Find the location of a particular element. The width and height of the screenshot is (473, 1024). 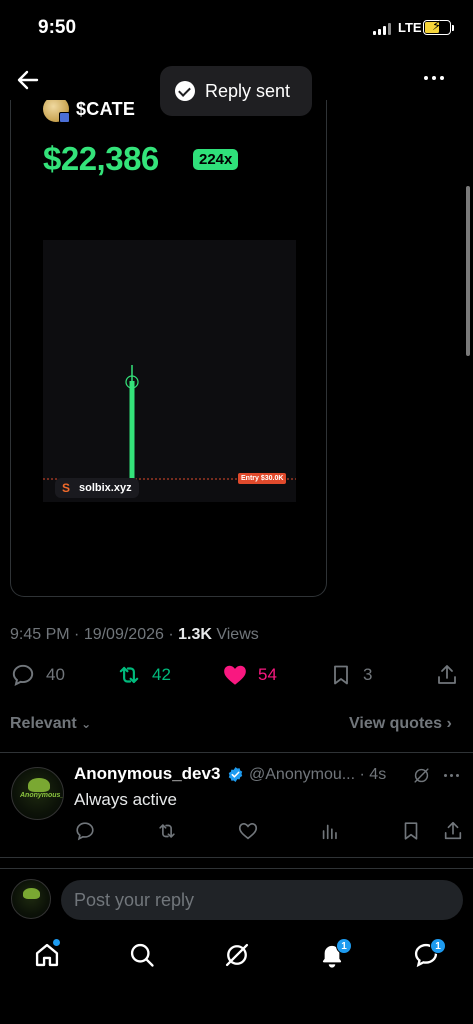

messages-badge: 1 is located at coordinates (438, 946).